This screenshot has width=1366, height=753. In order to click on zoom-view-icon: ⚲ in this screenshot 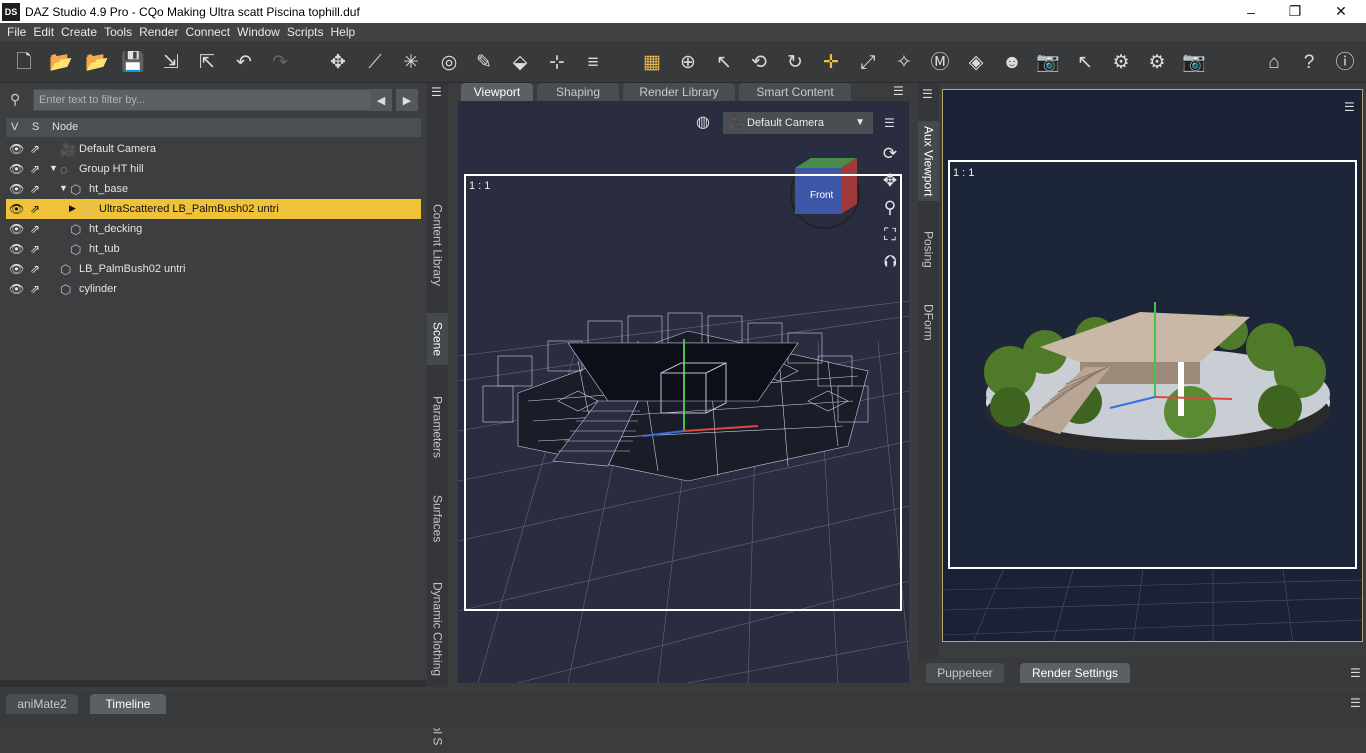, I will do `click(890, 207)`.